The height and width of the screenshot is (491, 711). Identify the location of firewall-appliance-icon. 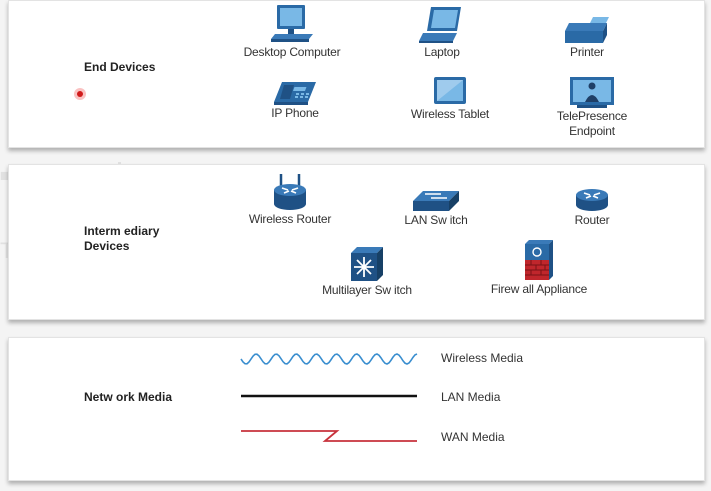
(539, 260).